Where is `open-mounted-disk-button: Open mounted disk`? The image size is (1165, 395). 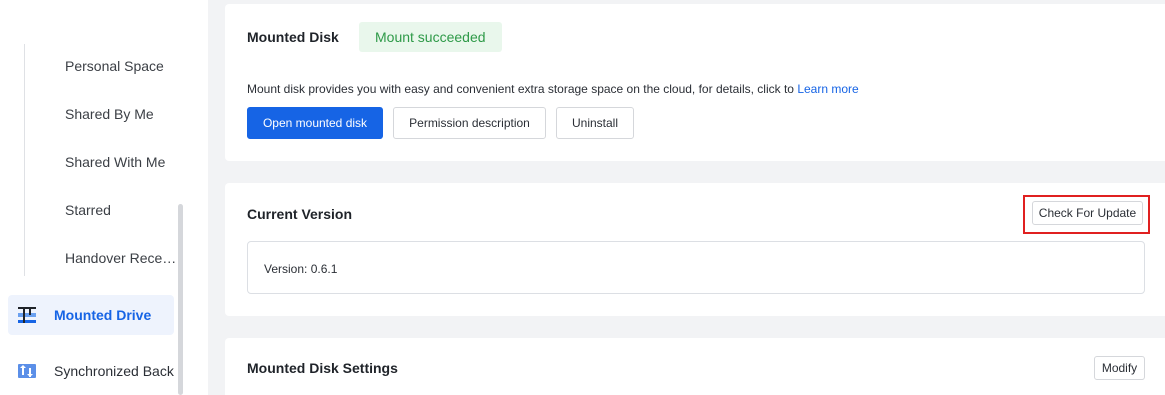
open-mounted-disk-button: Open mounted disk is located at coordinates (315, 123).